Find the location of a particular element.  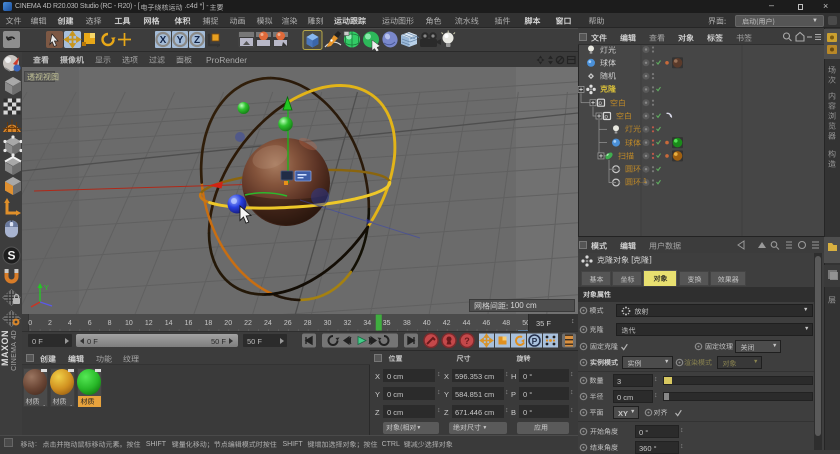

svg-text: Z is located at coordinates (197, 40).